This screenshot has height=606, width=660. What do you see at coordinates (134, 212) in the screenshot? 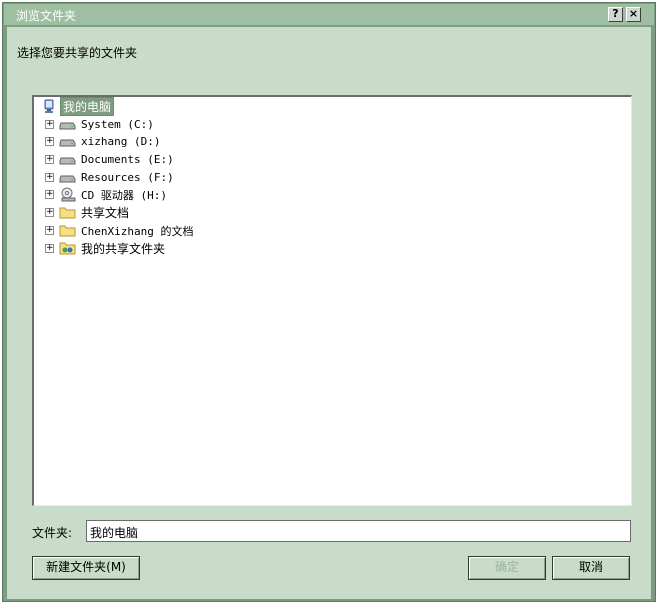
I see `tree-item-shared-documents: + 共享文档` at bounding box center [134, 212].